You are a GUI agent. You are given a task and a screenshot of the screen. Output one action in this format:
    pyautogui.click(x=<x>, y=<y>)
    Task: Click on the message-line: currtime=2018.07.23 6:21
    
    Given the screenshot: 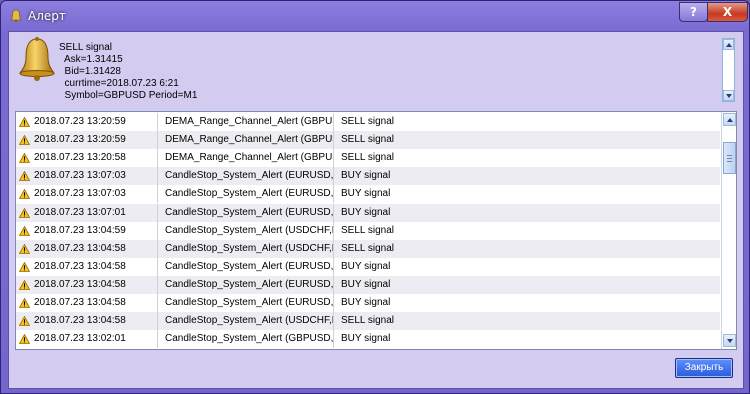 What is the action you would take?
    pyautogui.click(x=119, y=83)
    